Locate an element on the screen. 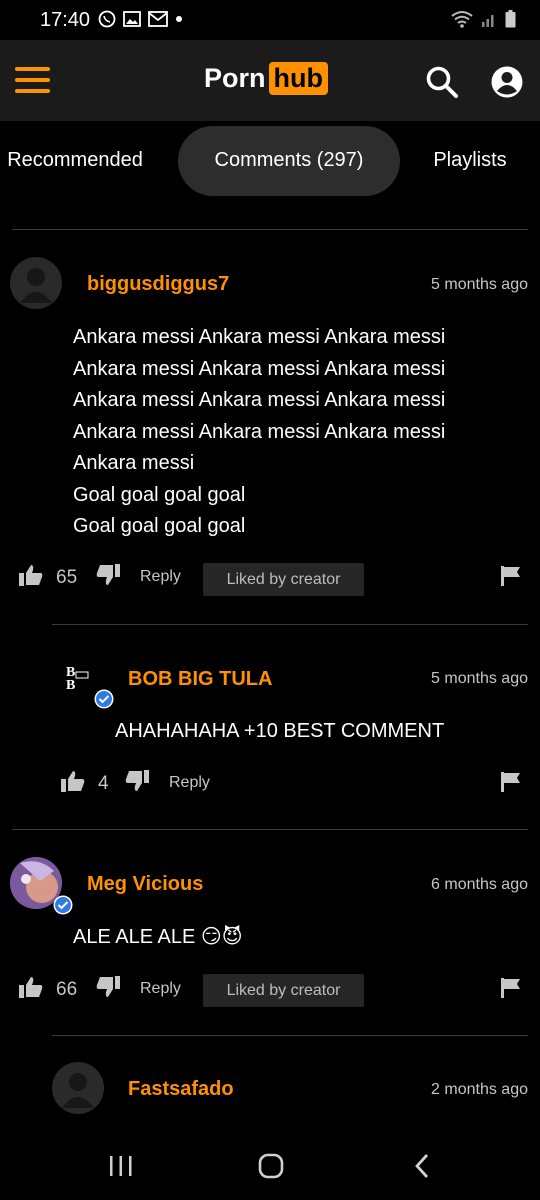 This screenshot has width=540, height=1200. comment-username: BOB BIG TULA is located at coordinates (200, 679).